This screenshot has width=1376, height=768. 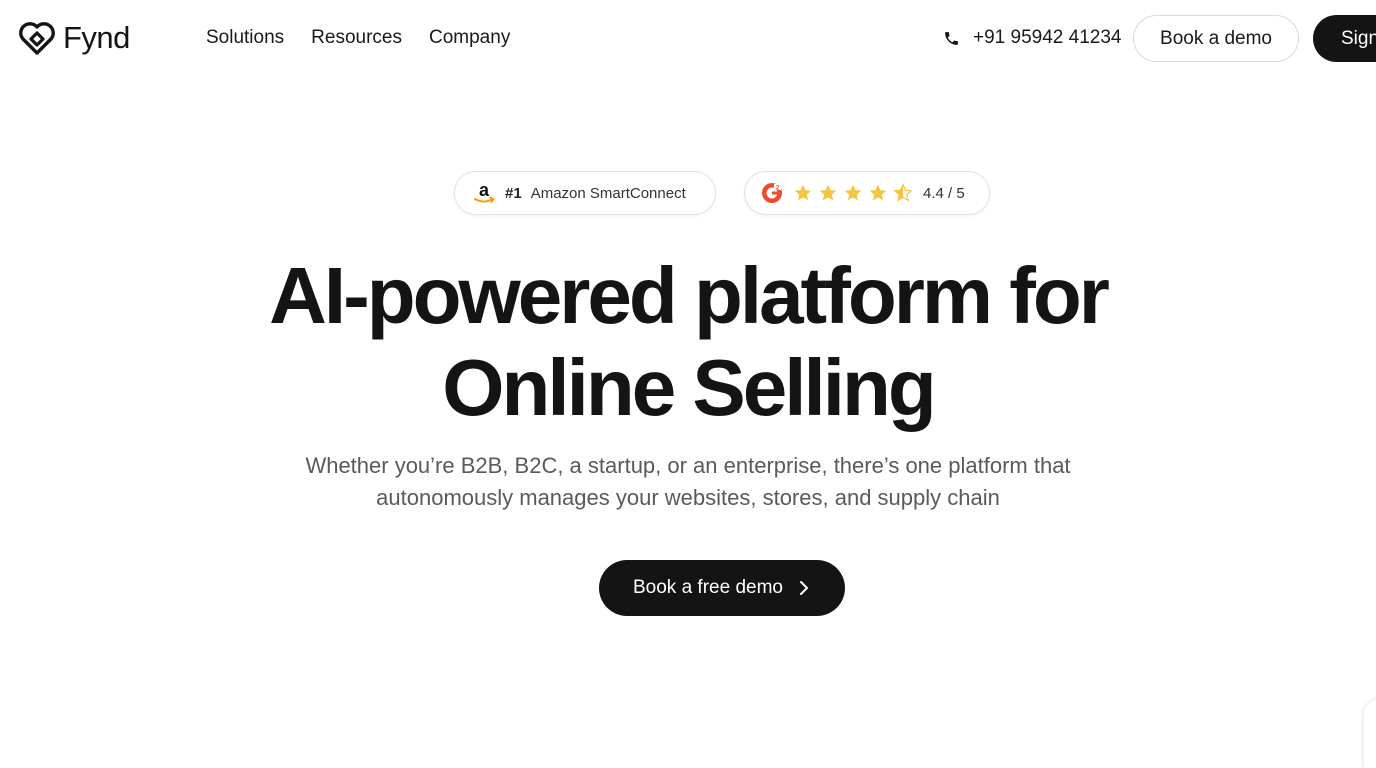 I want to click on fynd-logo: Fynd, so click(x=73, y=38).